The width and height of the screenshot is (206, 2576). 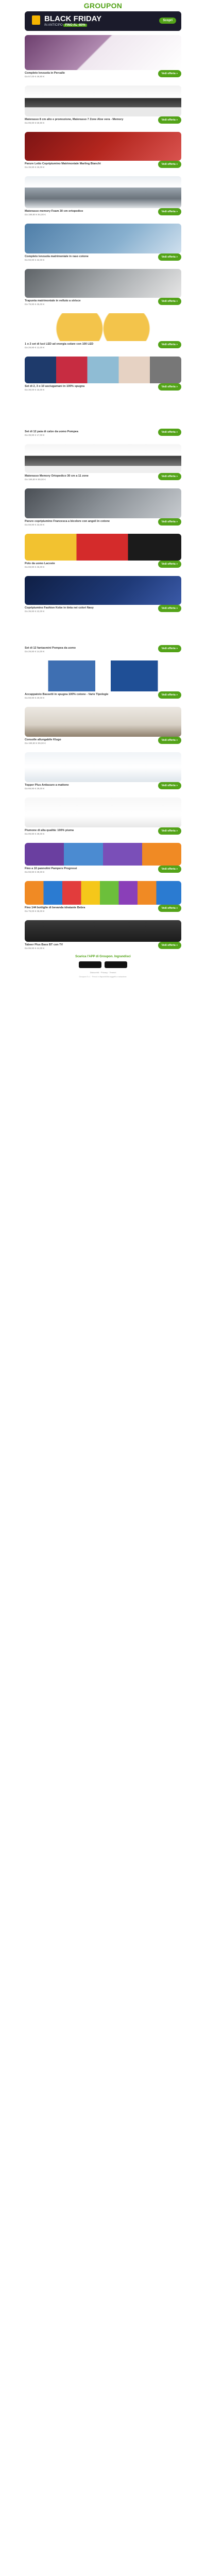 I want to click on header: GROUPON, so click(x=103, y=6).